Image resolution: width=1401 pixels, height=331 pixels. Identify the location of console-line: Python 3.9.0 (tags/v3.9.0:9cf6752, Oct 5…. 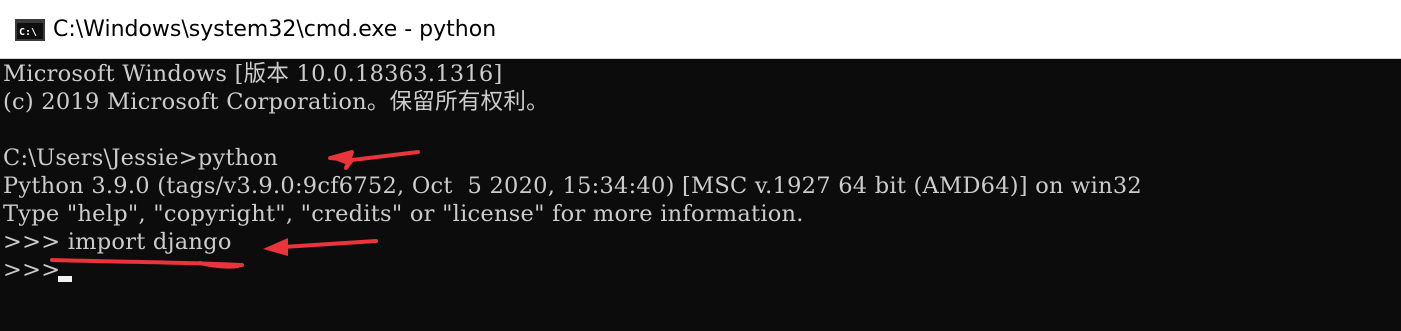
(572, 186).